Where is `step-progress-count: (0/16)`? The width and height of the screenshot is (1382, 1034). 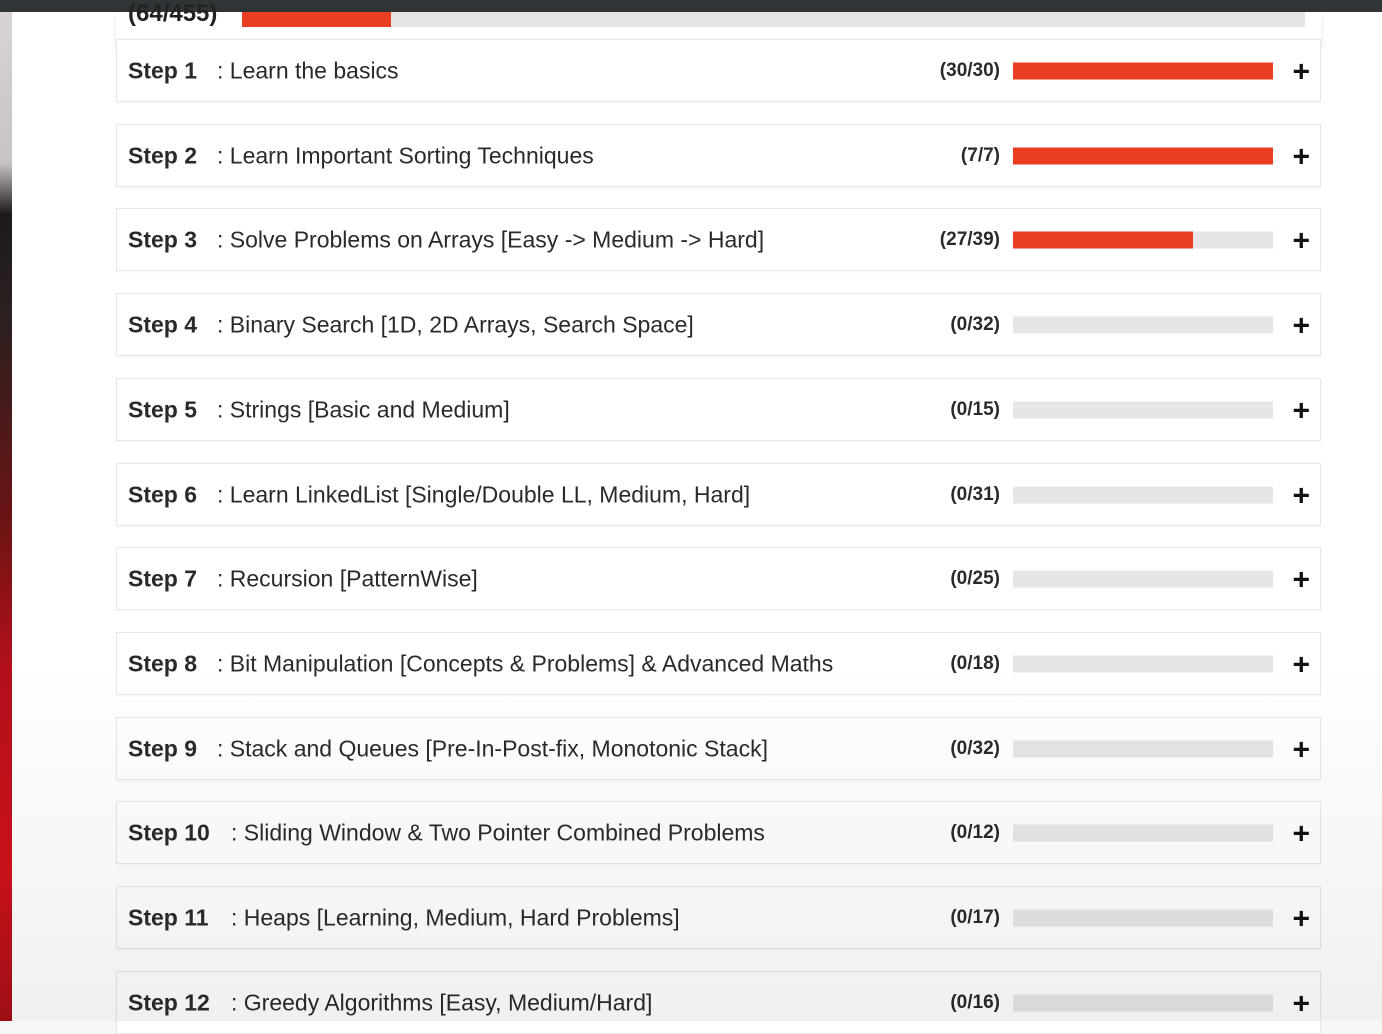
step-progress-count: (0/16) is located at coordinates (975, 1002).